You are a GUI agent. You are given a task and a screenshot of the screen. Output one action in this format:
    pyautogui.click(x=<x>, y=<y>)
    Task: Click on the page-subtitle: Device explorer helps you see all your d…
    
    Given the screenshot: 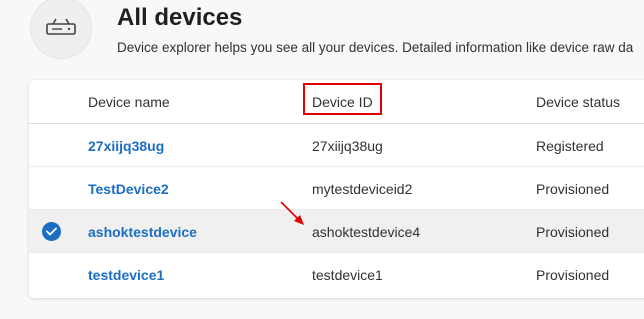 What is the action you would take?
    pyautogui.click(x=375, y=47)
    